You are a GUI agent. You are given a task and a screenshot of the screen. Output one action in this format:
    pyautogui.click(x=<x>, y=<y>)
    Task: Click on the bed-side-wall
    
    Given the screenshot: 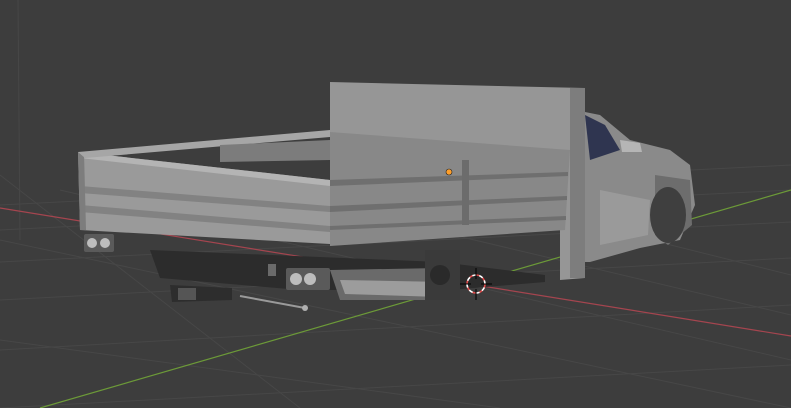 What is the action you would take?
    pyautogui.click(x=450, y=189)
    